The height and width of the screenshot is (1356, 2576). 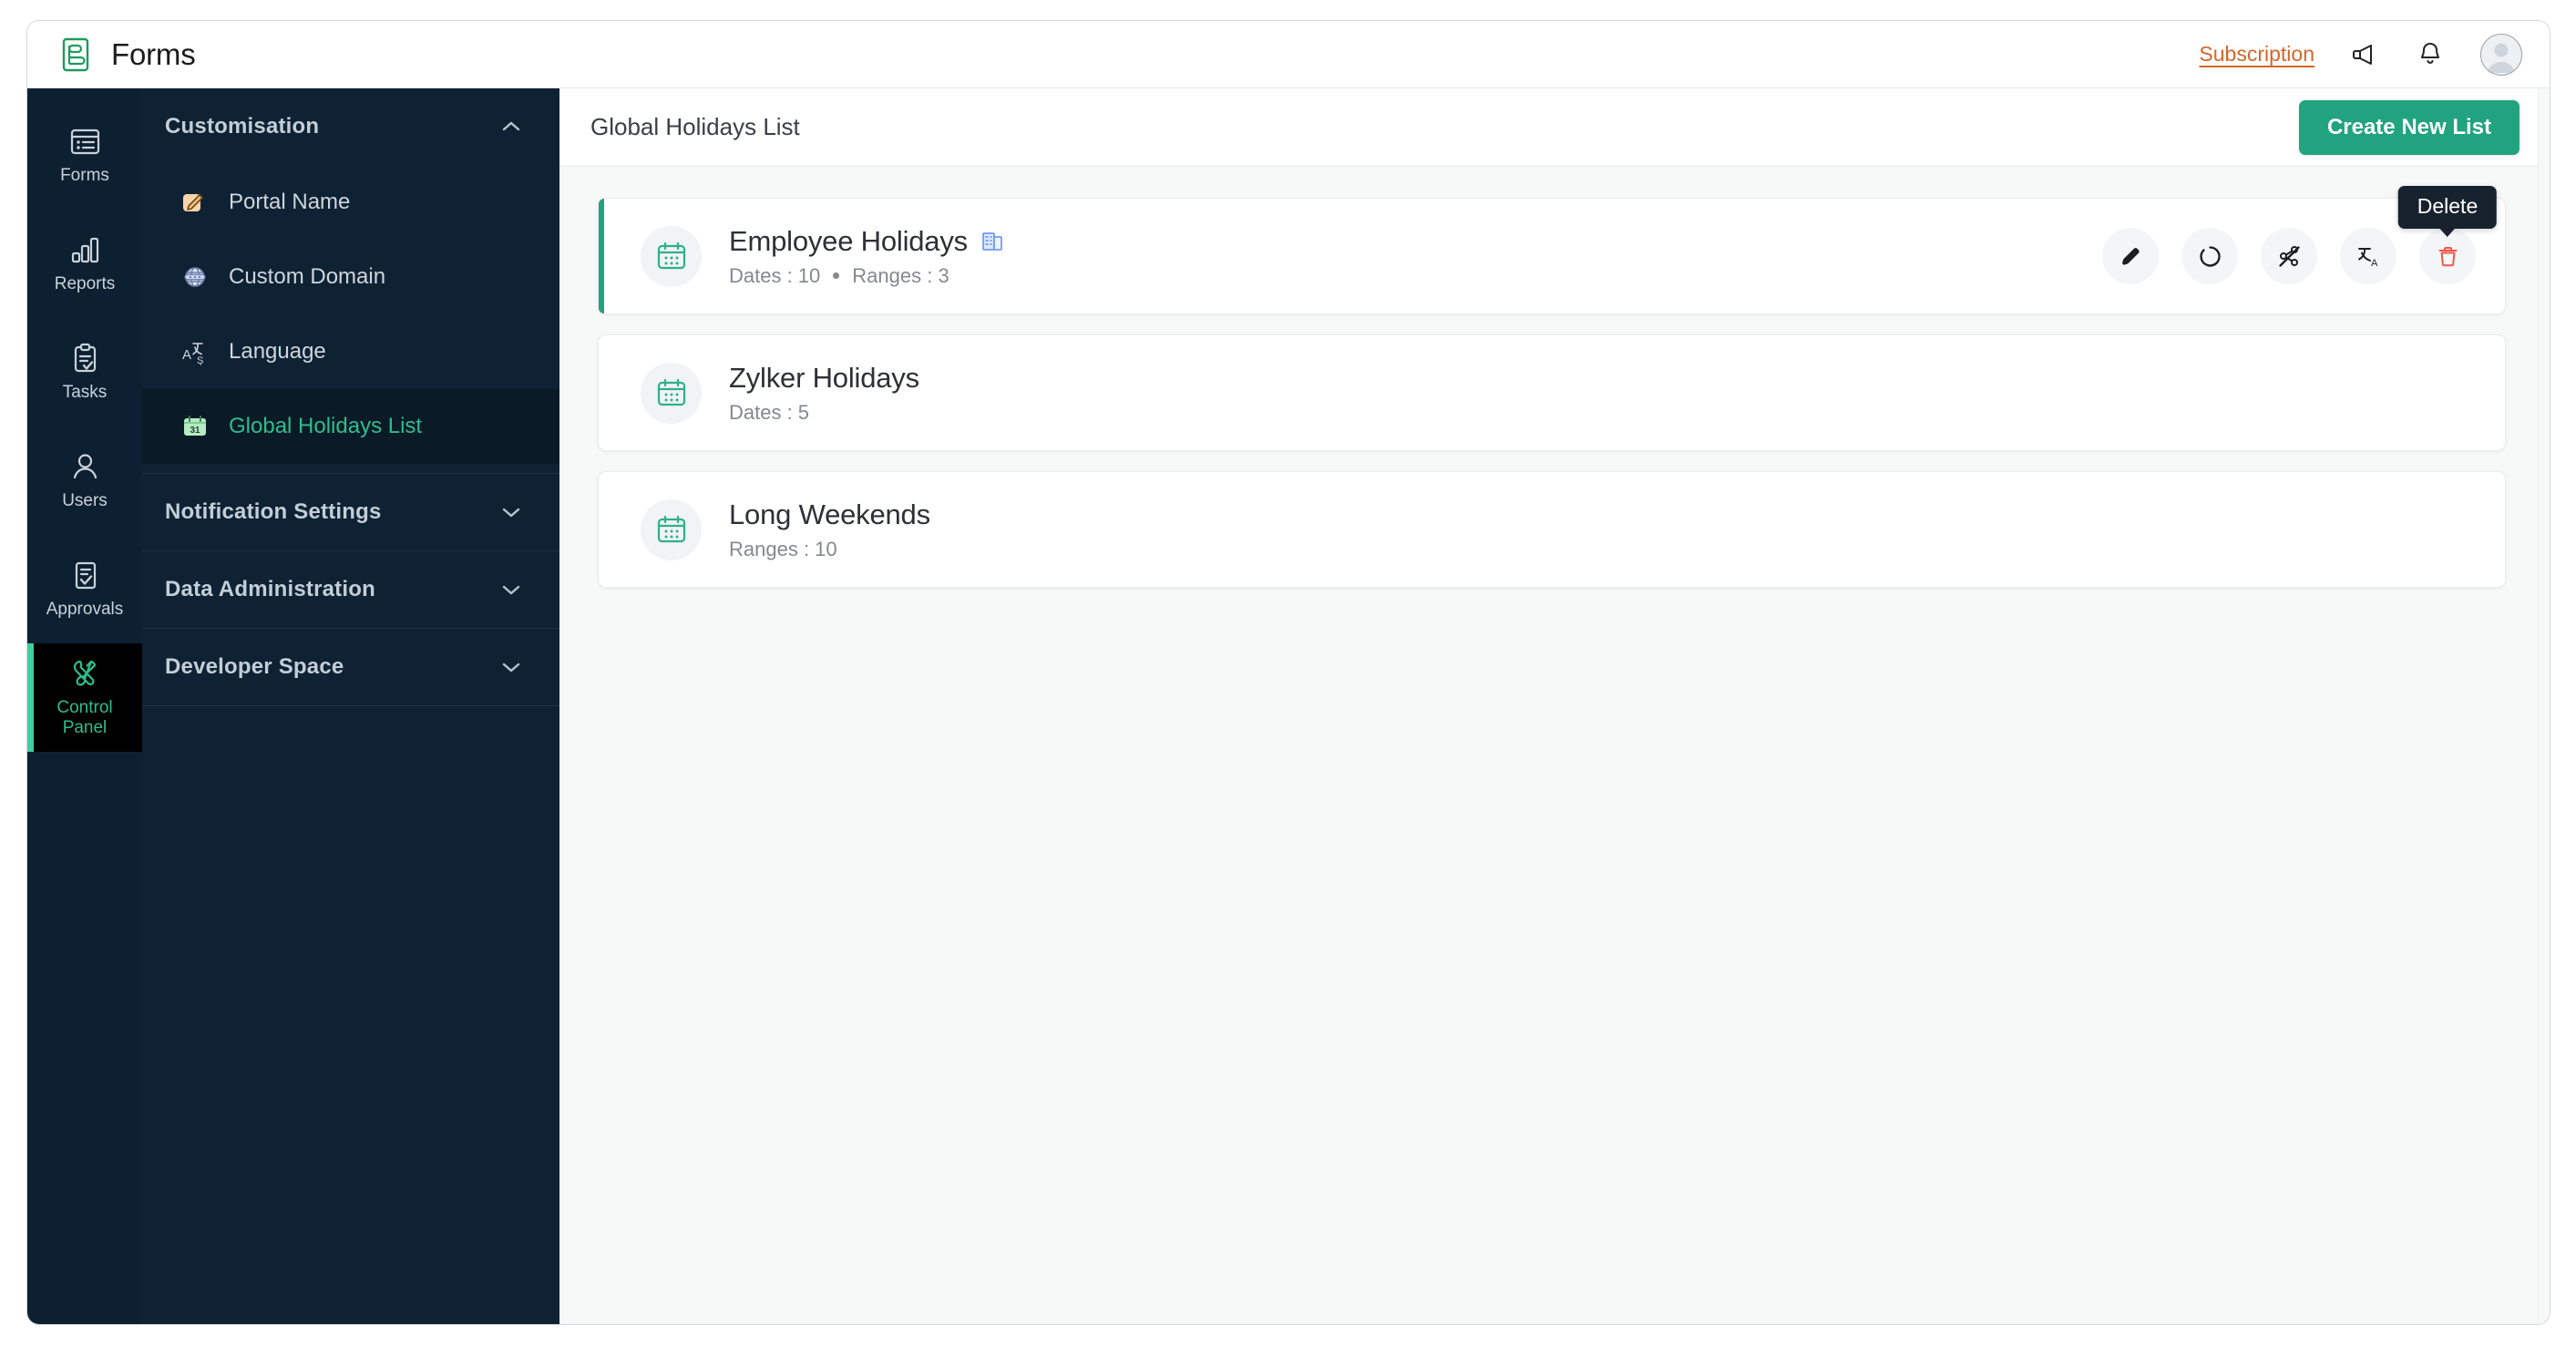 I want to click on avatar, so click(x=2501, y=54).